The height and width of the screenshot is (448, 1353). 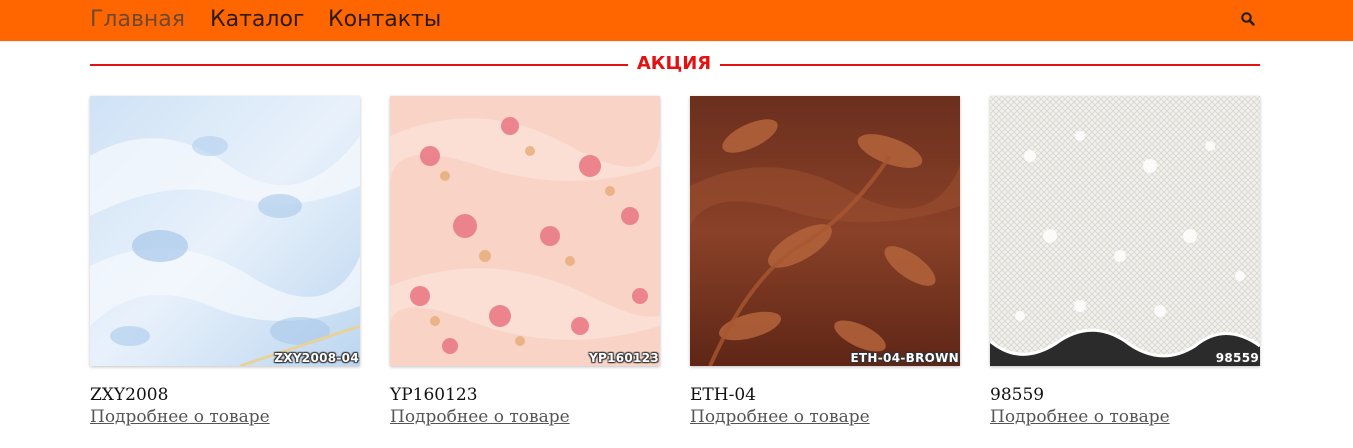 What do you see at coordinates (1237, 358) in the screenshot?
I see `image-sku-label: 98559` at bounding box center [1237, 358].